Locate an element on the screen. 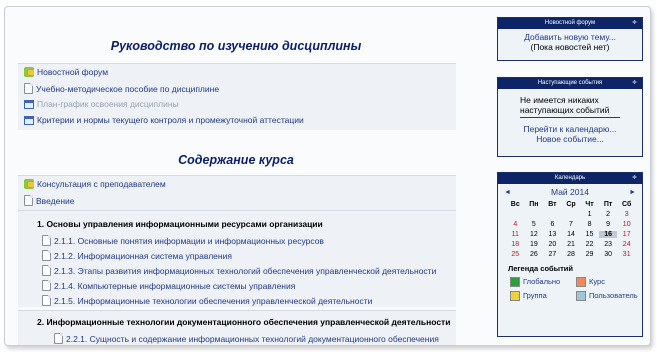 This screenshot has height=352, width=657. calendar-day: 6 is located at coordinates (552, 224).